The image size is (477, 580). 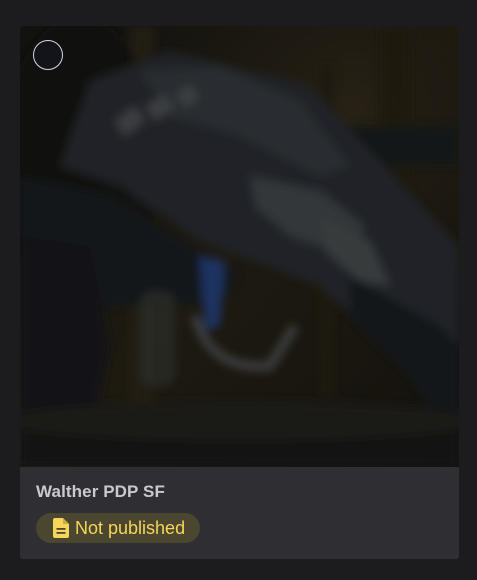 What do you see at coordinates (61, 528) in the screenshot?
I see `file-document-icon` at bounding box center [61, 528].